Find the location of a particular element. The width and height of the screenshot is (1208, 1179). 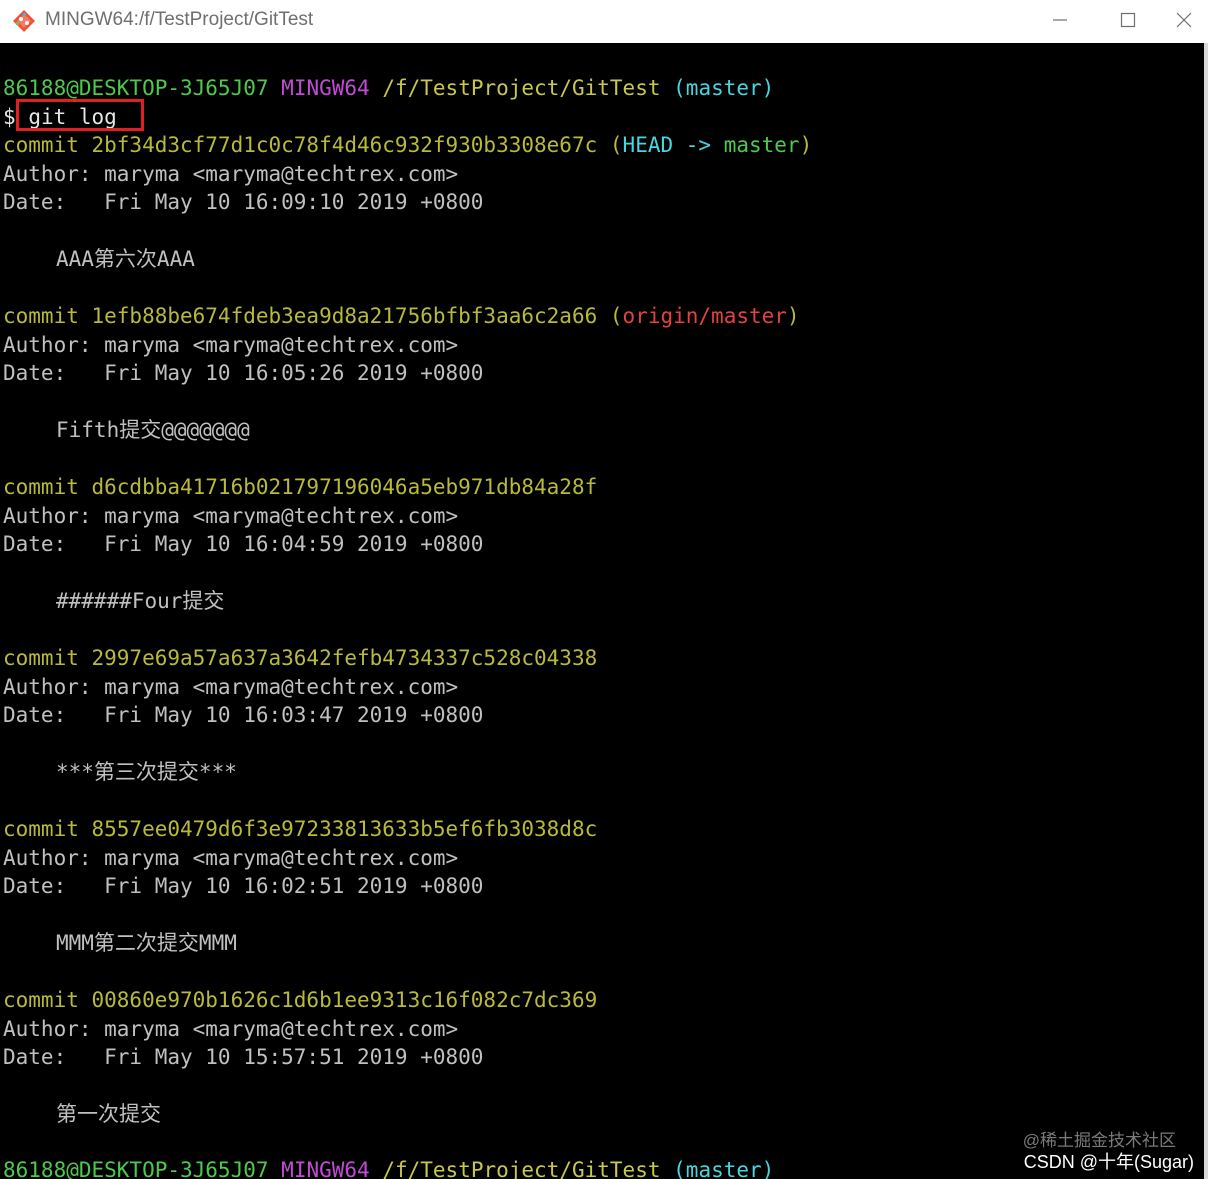

prompt-symbol: $ is located at coordinates (9, 117).